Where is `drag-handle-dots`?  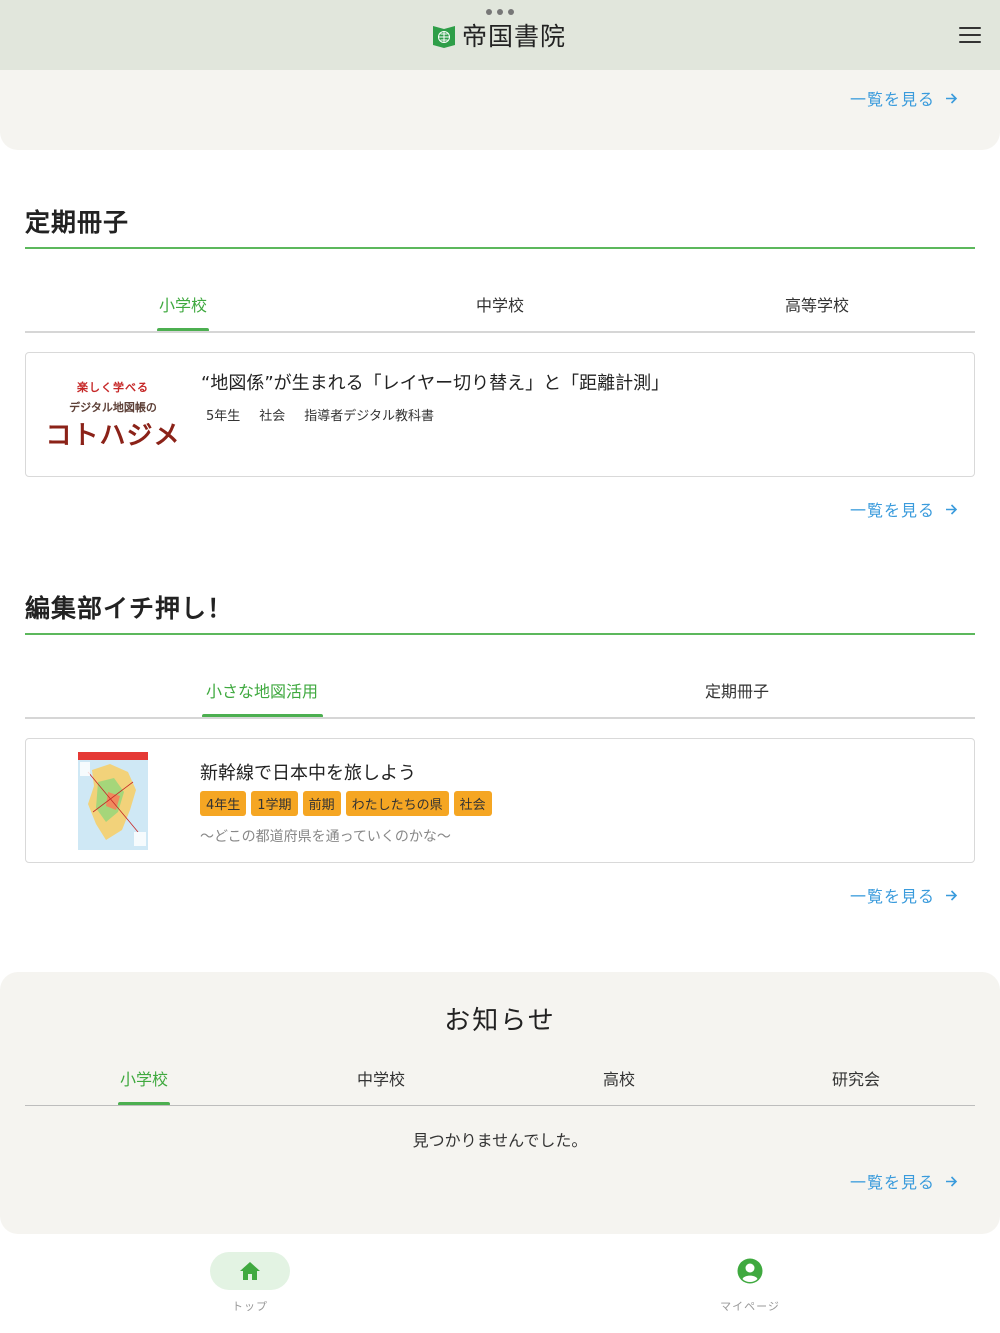 drag-handle-dots is located at coordinates (500, 12).